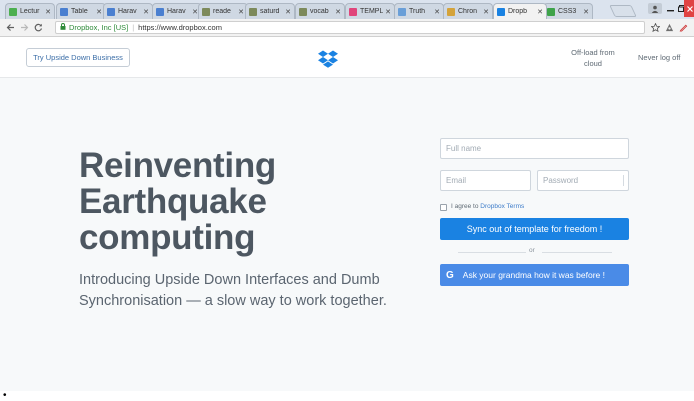 Image resolution: width=694 pixels, height=401 pixels. What do you see at coordinates (450, 275) in the screenshot?
I see `google-icon: G` at bounding box center [450, 275].